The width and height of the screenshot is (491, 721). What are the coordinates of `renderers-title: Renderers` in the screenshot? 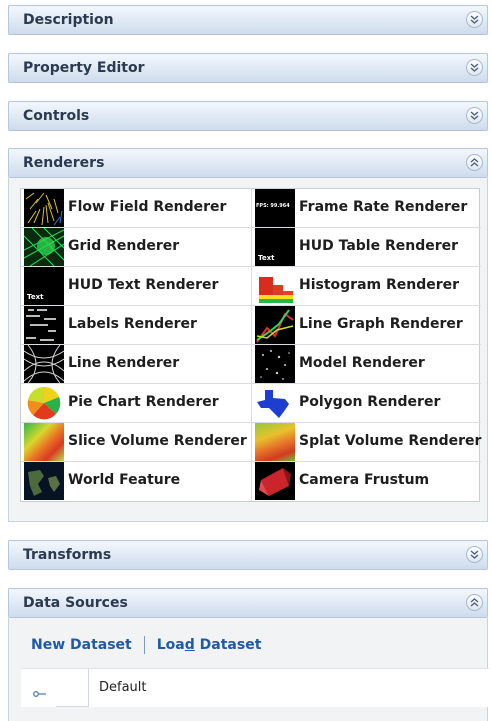 It's located at (64, 163).